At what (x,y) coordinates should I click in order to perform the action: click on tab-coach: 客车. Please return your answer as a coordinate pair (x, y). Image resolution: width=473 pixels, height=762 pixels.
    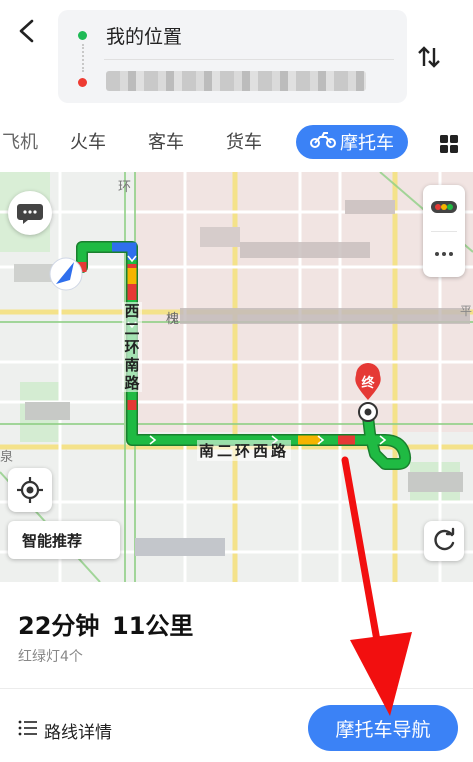
    Looking at the image, I should click on (166, 141).